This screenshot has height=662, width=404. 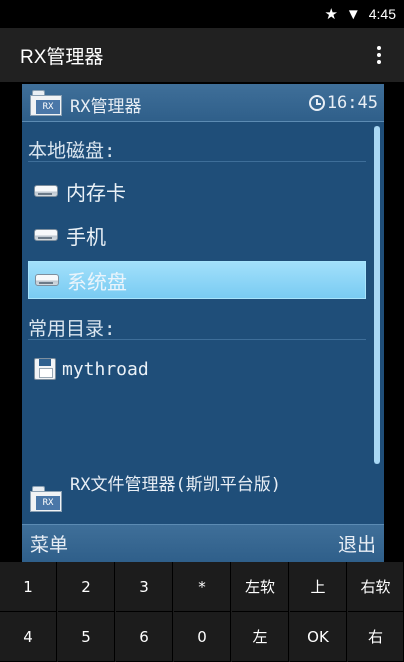 I want to click on list-item-disk-selected: 系统盘, so click(x=197, y=280).